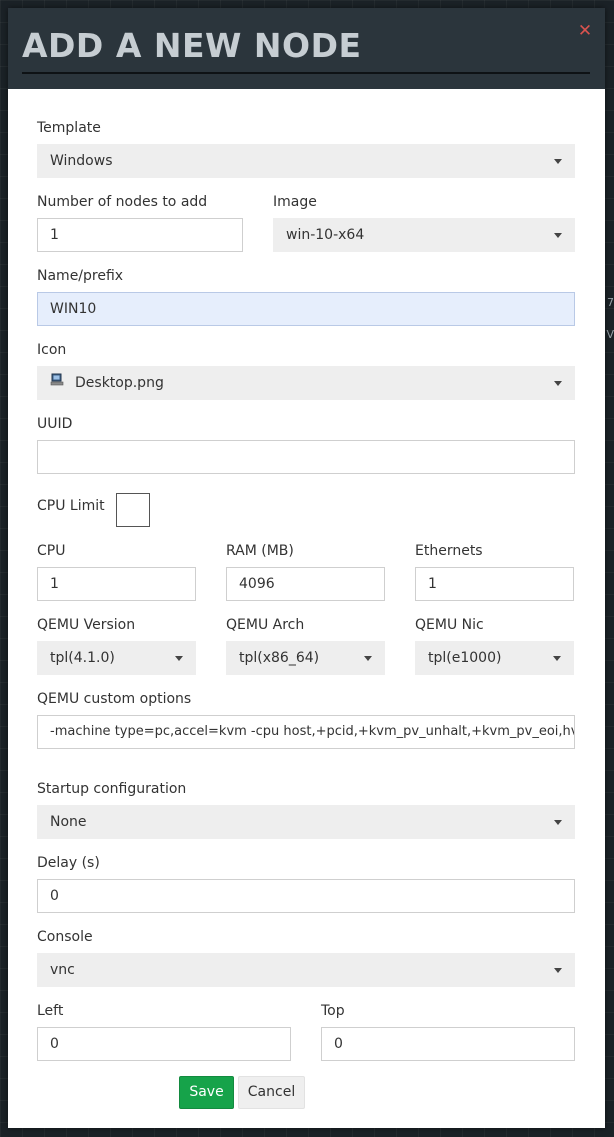 The image size is (614, 1137). I want to click on cpu-limit-label: CPU Limit, so click(71, 506).